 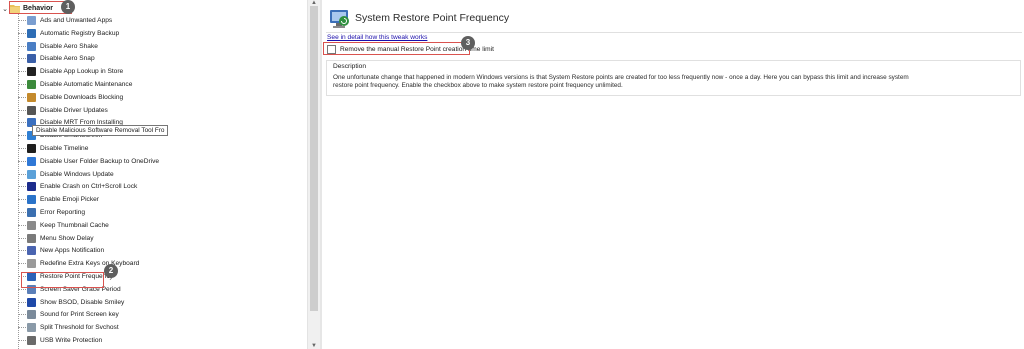 What do you see at coordinates (58, 199) in the screenshot?
I see `tree-item: Enable Emoji Picker` at bounding box center [58, 199].